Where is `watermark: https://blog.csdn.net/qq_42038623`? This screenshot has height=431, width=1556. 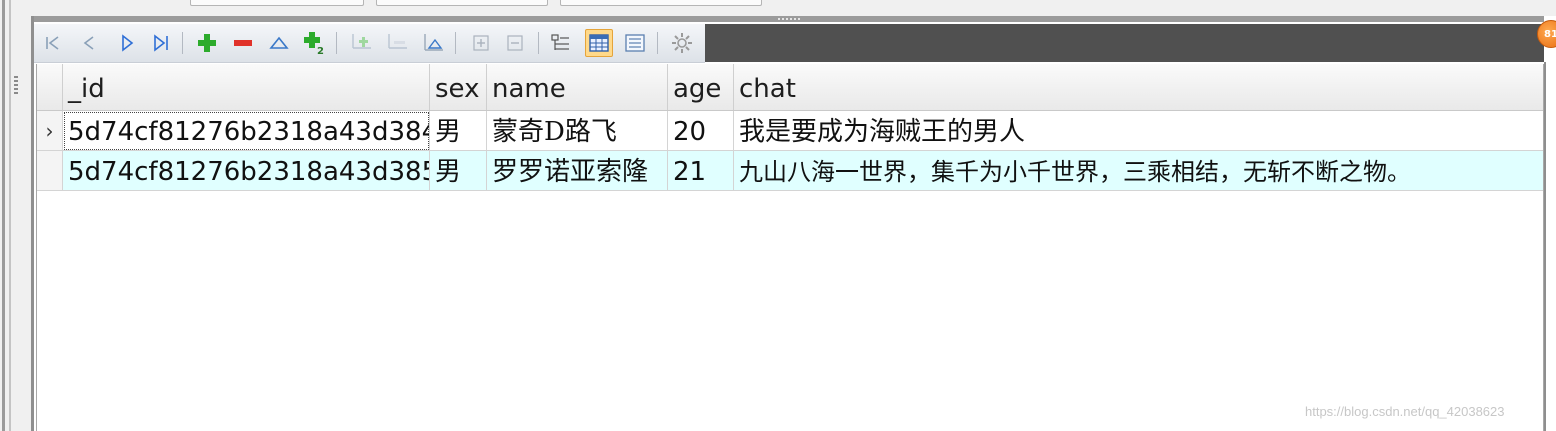
watermark: https://blog.csdn.net/qq_42038623 is located at coordinates (1405, 411).